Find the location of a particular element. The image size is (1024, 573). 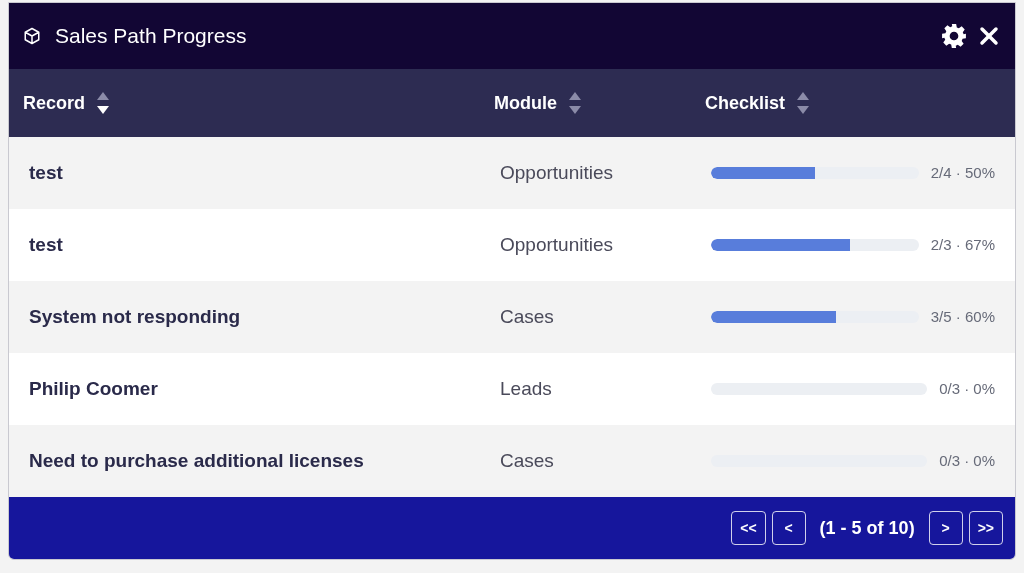

next-page-button: > is located at coordinates (945, 528).